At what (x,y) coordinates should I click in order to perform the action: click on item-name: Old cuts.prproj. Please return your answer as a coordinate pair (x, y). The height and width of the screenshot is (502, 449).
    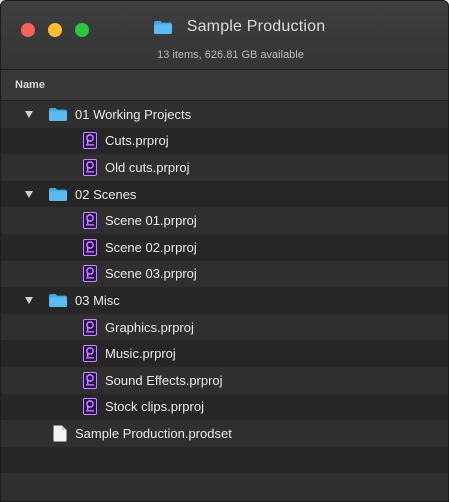
    Looking at the image, I should click on (147, 167).